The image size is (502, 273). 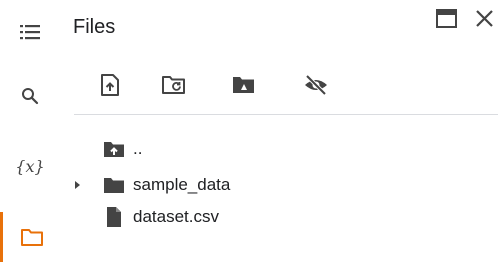 I want to click on folder-refresh-icon, so click(x=173, y=85).